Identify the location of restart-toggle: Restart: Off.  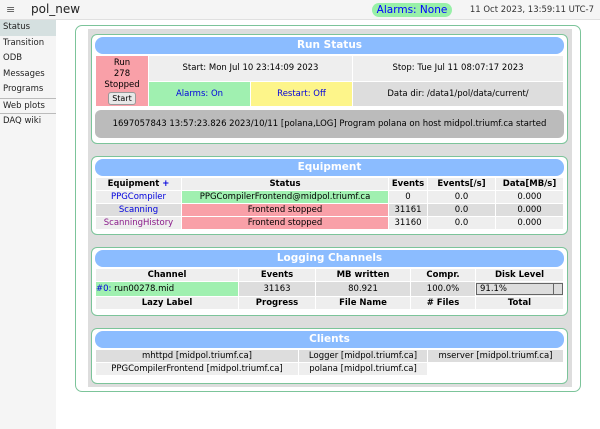
(302, 93).